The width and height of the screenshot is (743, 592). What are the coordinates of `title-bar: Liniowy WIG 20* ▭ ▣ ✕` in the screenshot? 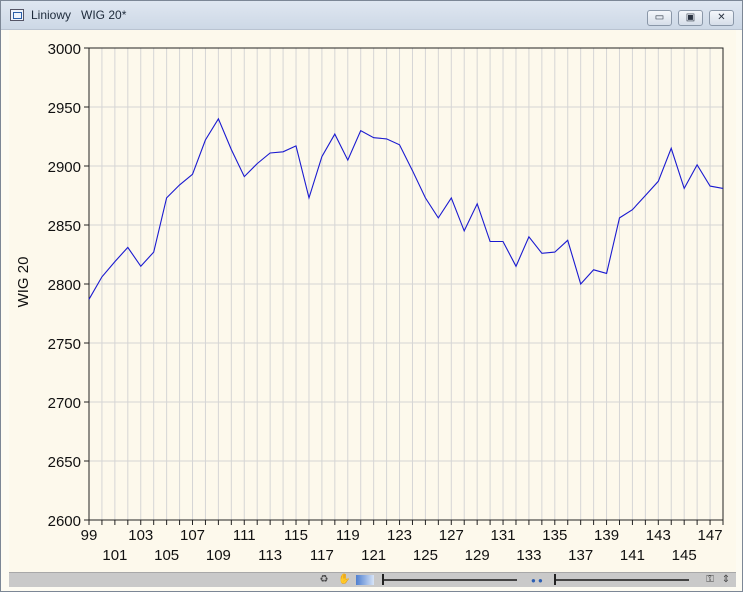 It's located at (371, 15).